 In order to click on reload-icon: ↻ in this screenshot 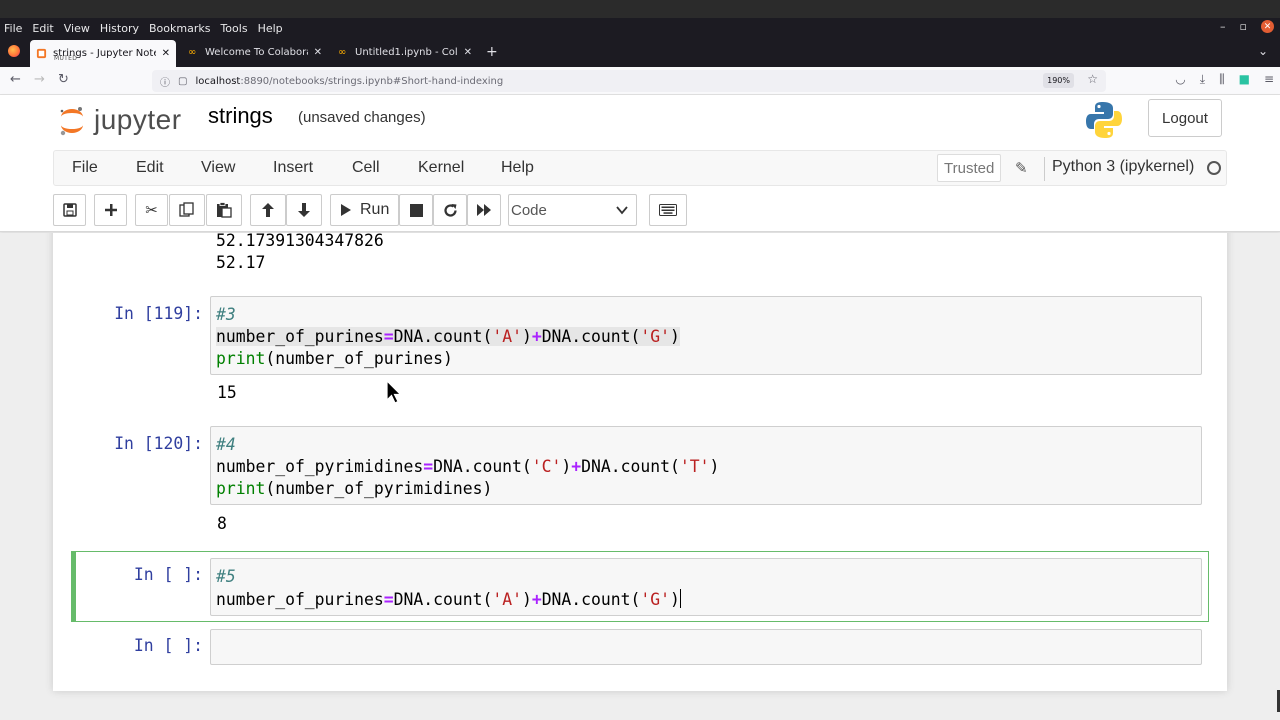, I will do `click(63, 79)`.